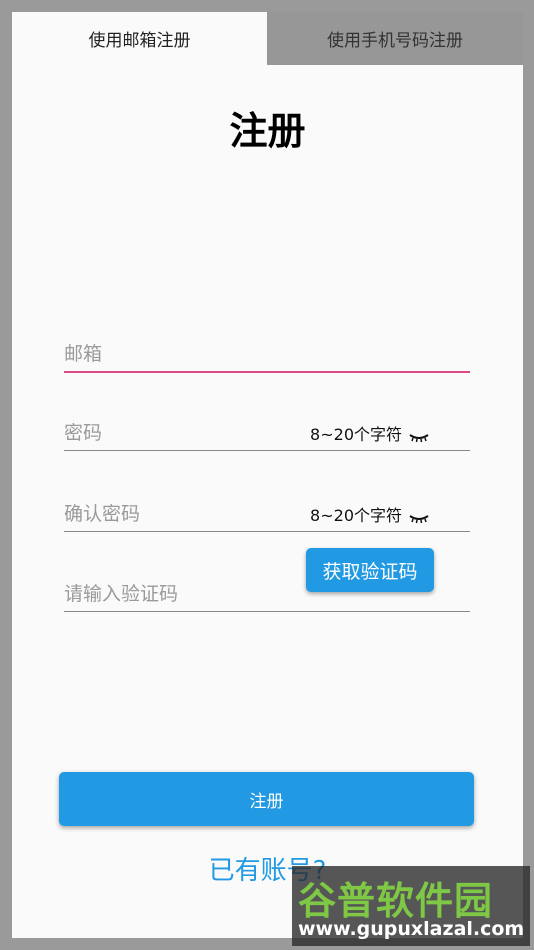 The height and width of the screenshot is (950, 534). I want to click on email-input, so click(184, 354).